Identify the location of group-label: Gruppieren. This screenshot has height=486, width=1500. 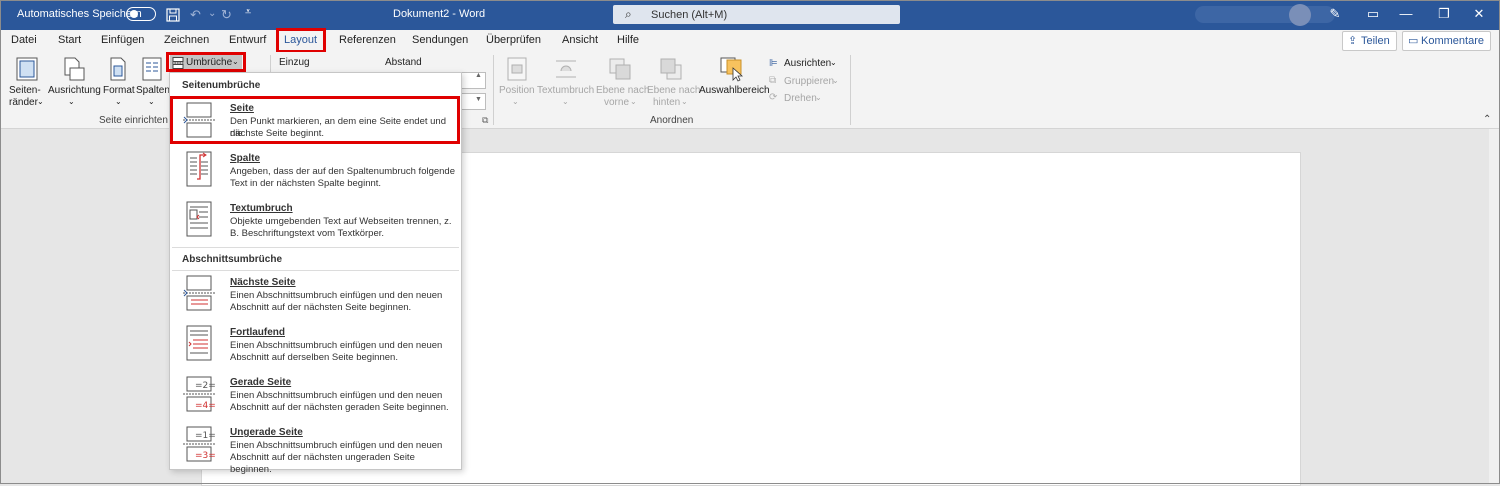
(809, 81).